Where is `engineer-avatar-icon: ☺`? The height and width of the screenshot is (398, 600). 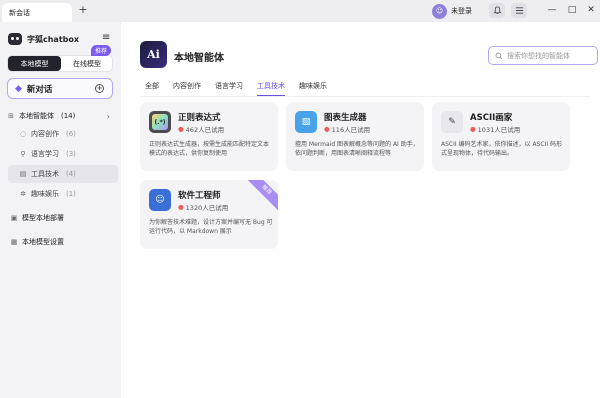
engineer-avatar-icon: ☺ is located at coordinates (160, 200).